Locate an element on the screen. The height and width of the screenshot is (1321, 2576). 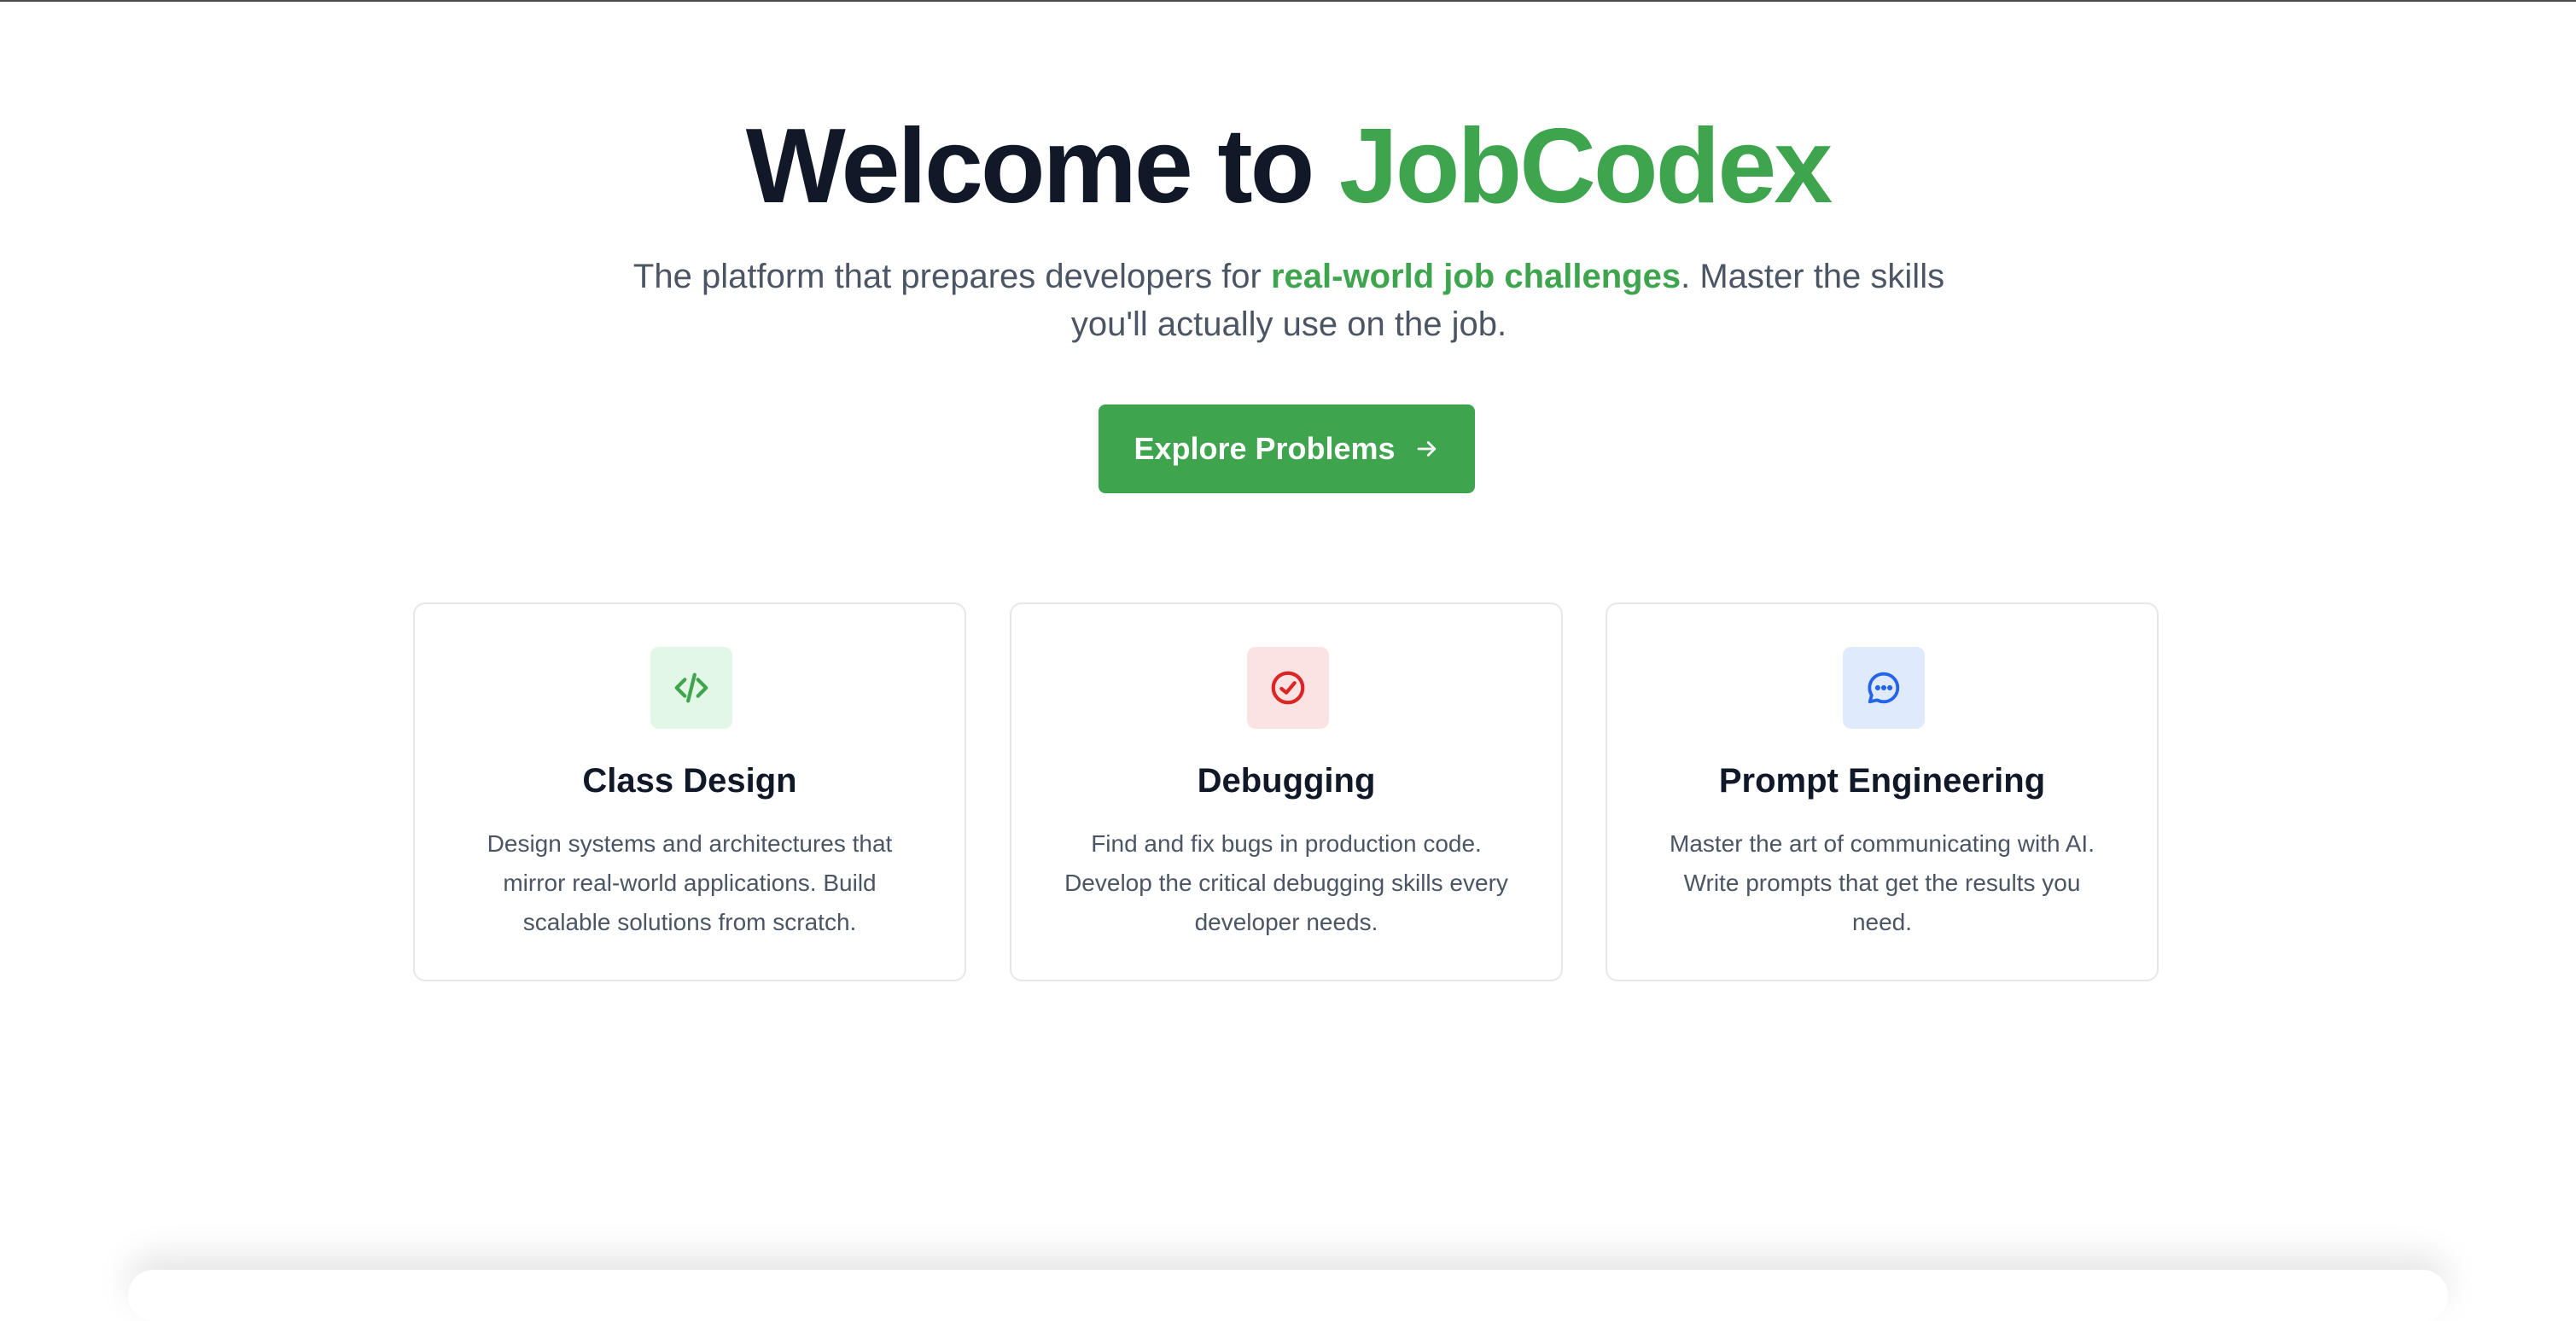
arrow-right-icon is located at coordinates (1426, 449).